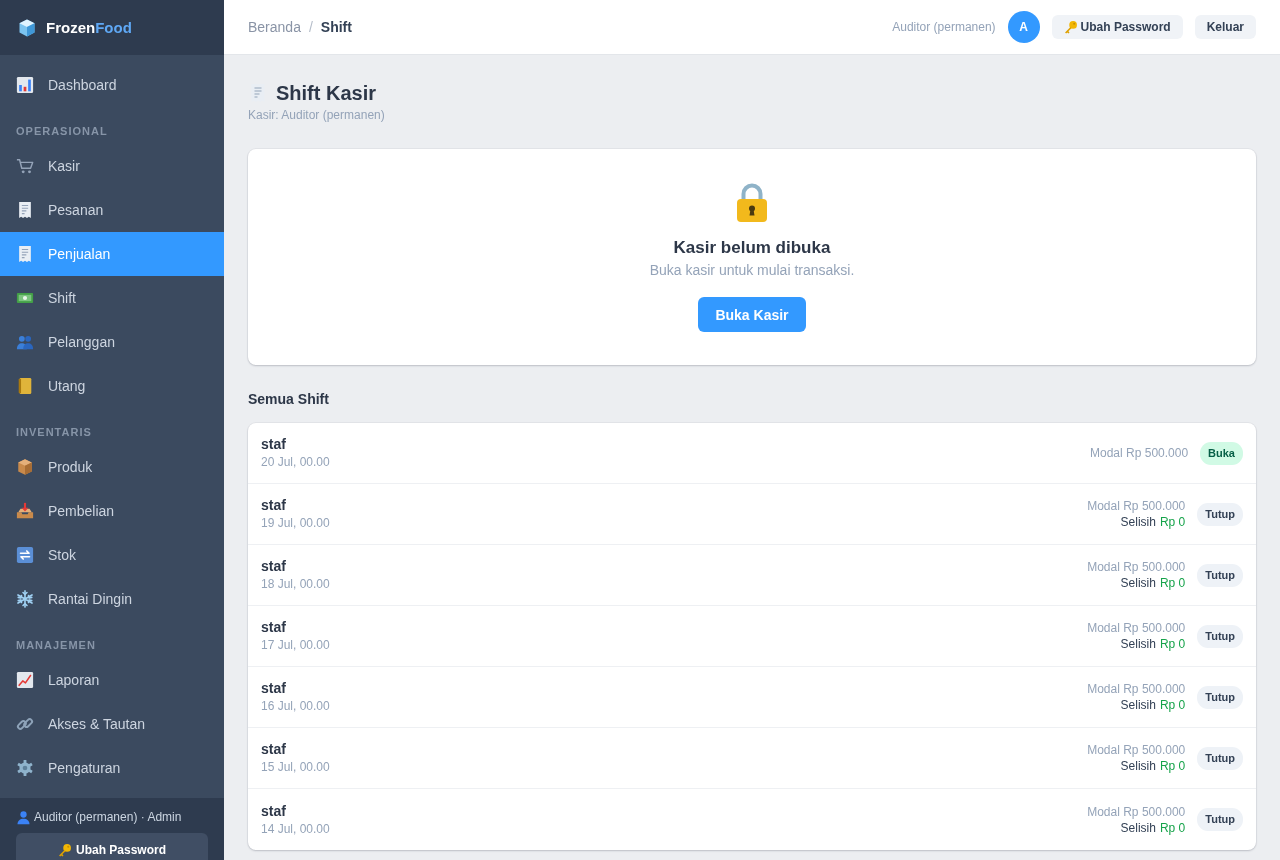 The image size is (1280, 860). What do you see at coordinates (112, 298) in the screenshot?
I see `sidebar-item: Shift` at bounding box center [112, 298].